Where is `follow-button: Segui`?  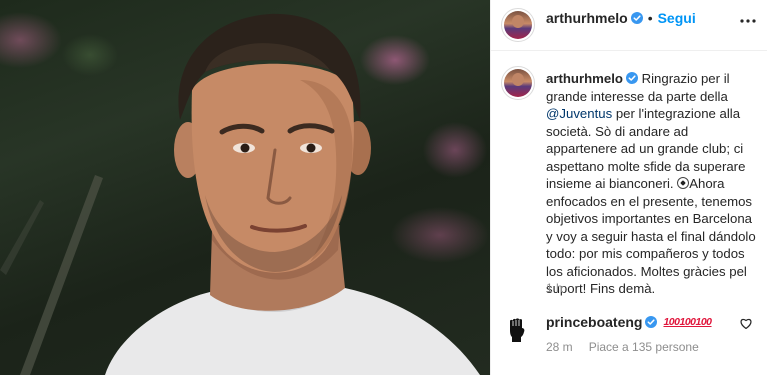
follow-button: Segui is located at coordinates (677, 18).